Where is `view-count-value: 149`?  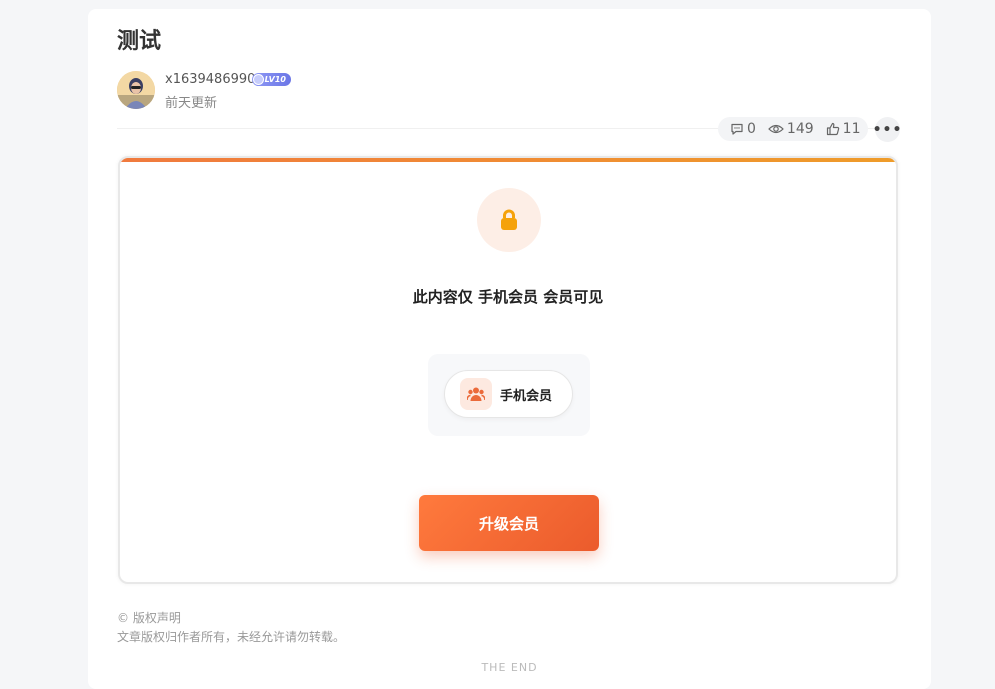
view-count-value: 149 is located at coordinates (800, 129).